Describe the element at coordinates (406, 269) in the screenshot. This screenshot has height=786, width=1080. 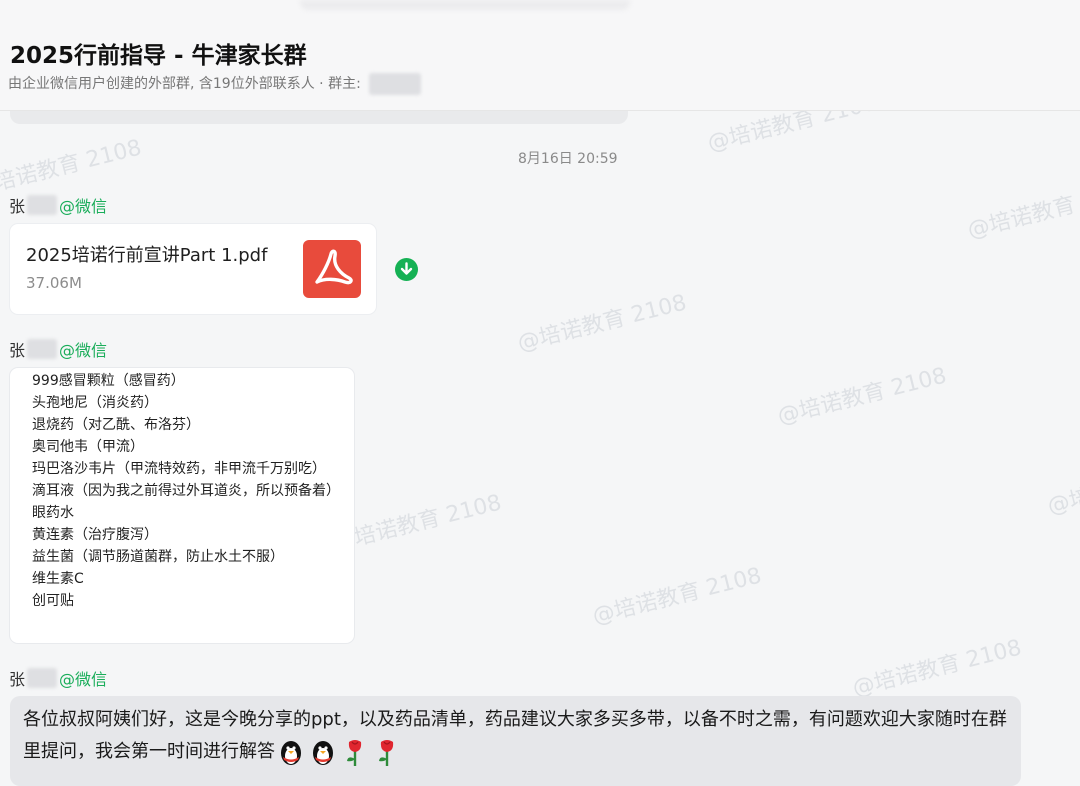
I see `download-icon` at that location.